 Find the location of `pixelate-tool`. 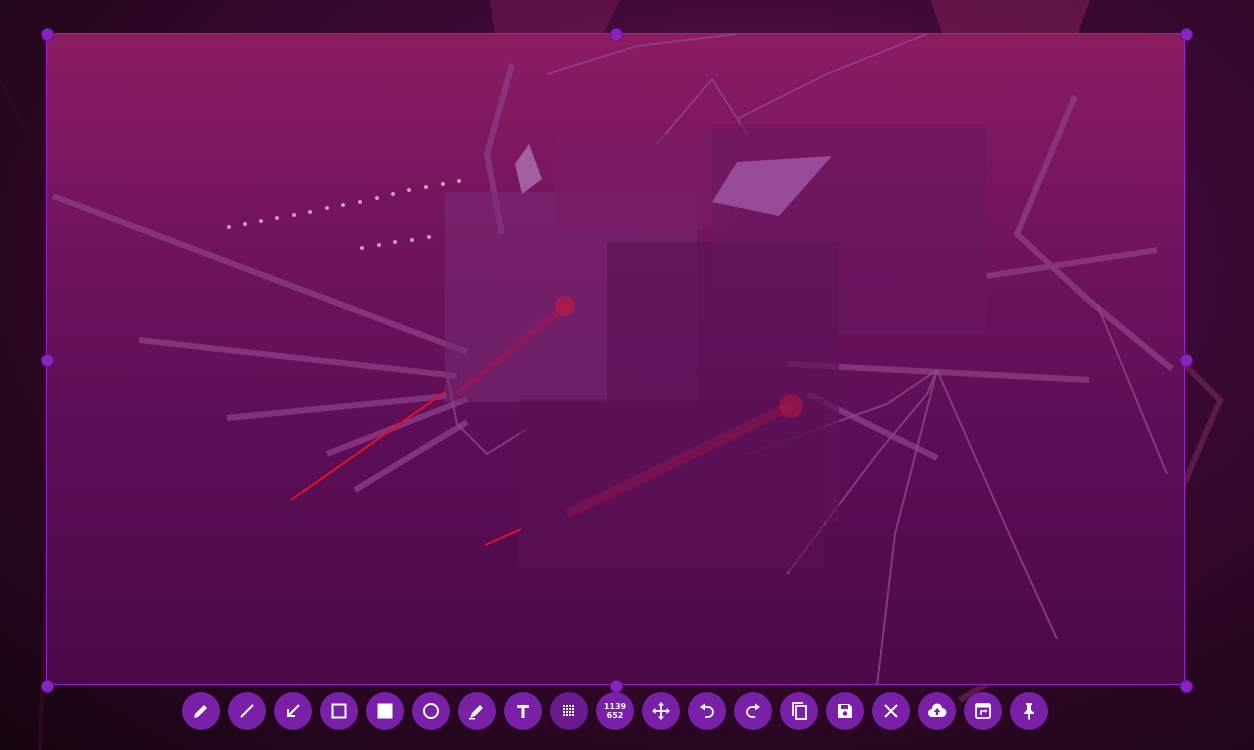

pixelate-tool is located at coordinates (569, 711).